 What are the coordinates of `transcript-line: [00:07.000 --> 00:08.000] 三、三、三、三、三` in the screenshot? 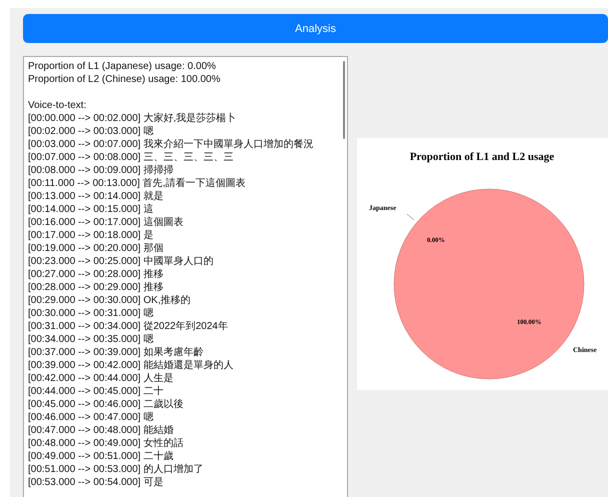 It's located at (131, 157).